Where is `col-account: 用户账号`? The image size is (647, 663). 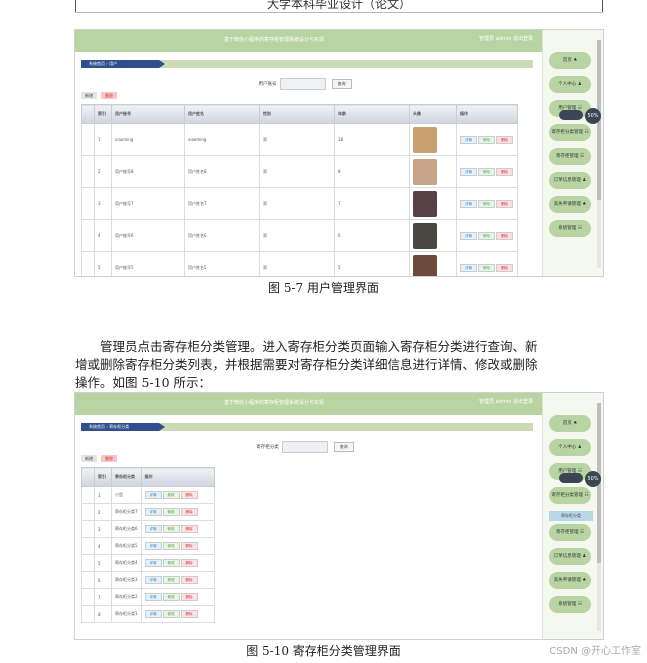 col-account: 用户账号 is located at coordinates (148, 114).